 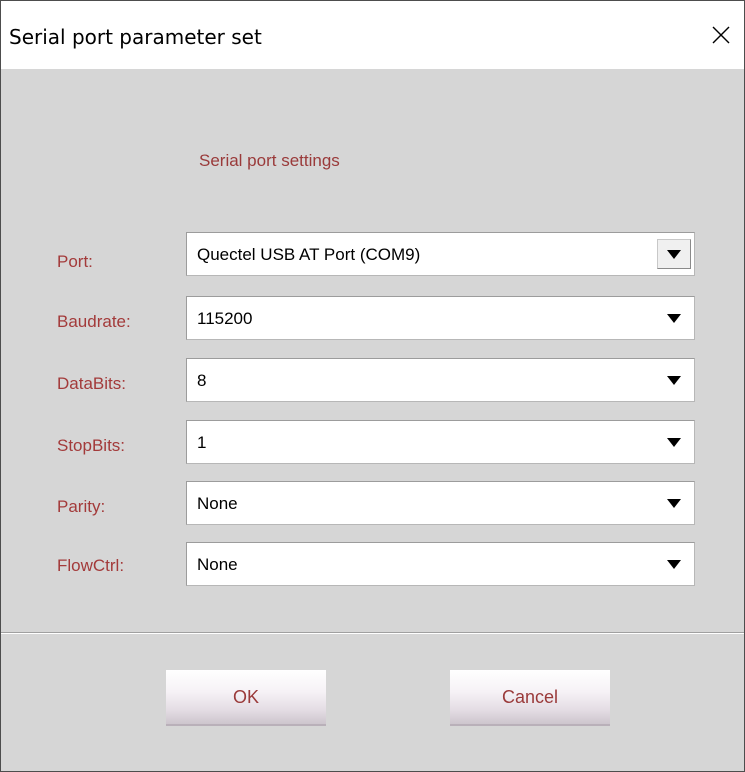 I want to click on baudrate-select: 115200, so click(x=440, y=318).